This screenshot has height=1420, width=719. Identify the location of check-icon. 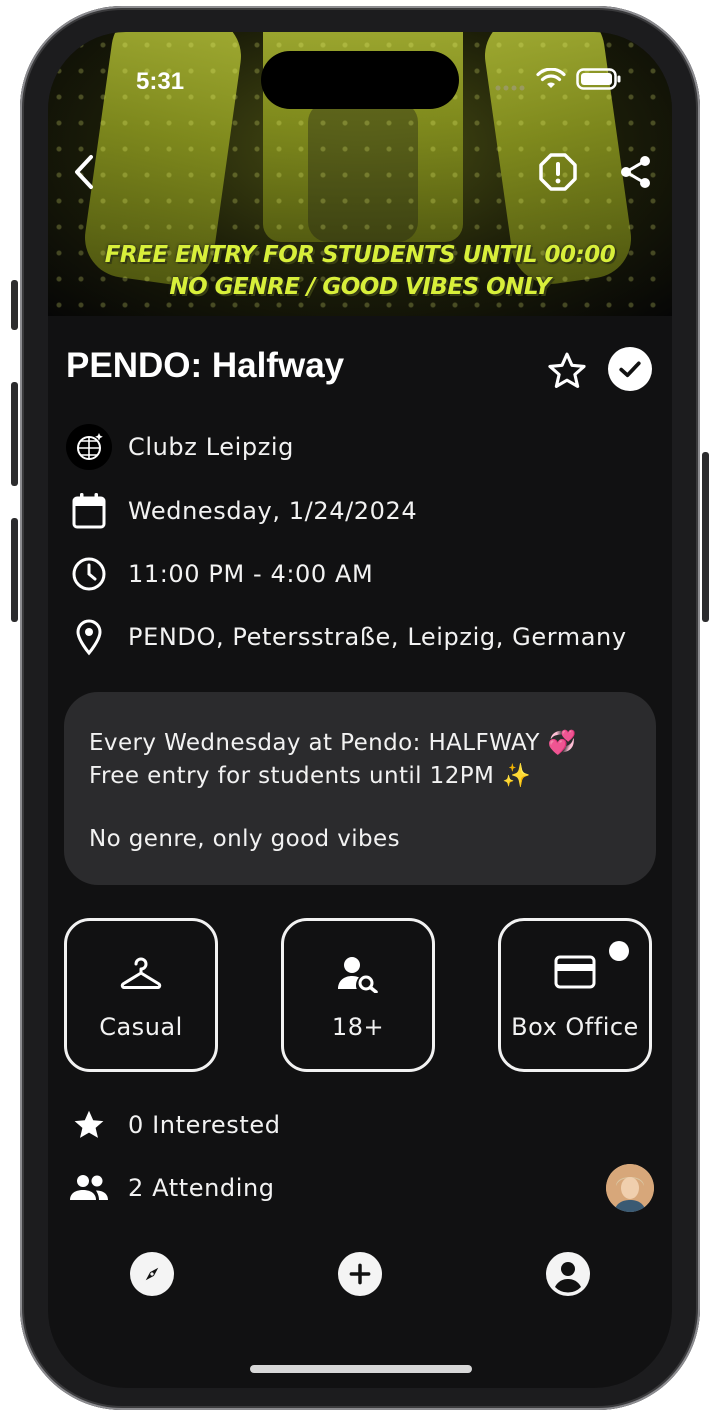
(630, 369).